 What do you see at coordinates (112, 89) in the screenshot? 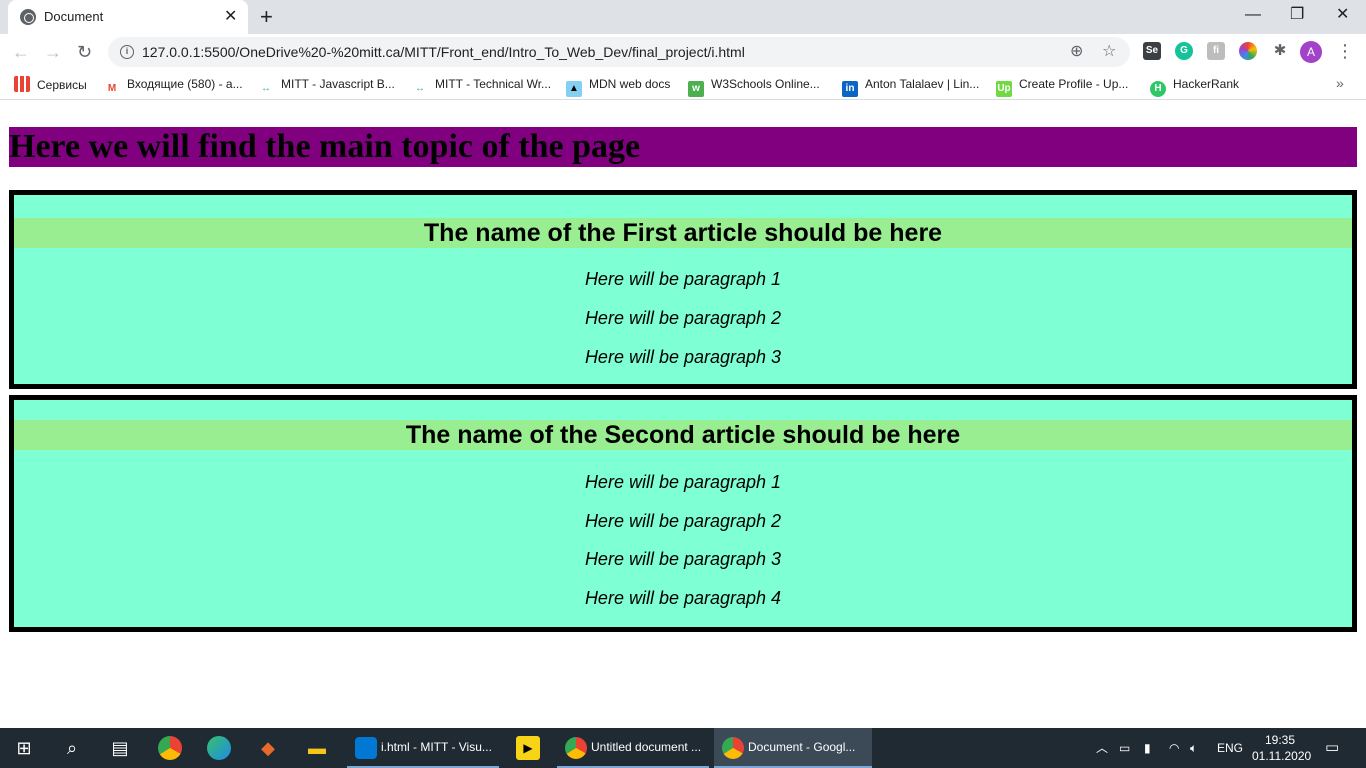
I see `gmail-icon: M` at bounding box center [112, 89].